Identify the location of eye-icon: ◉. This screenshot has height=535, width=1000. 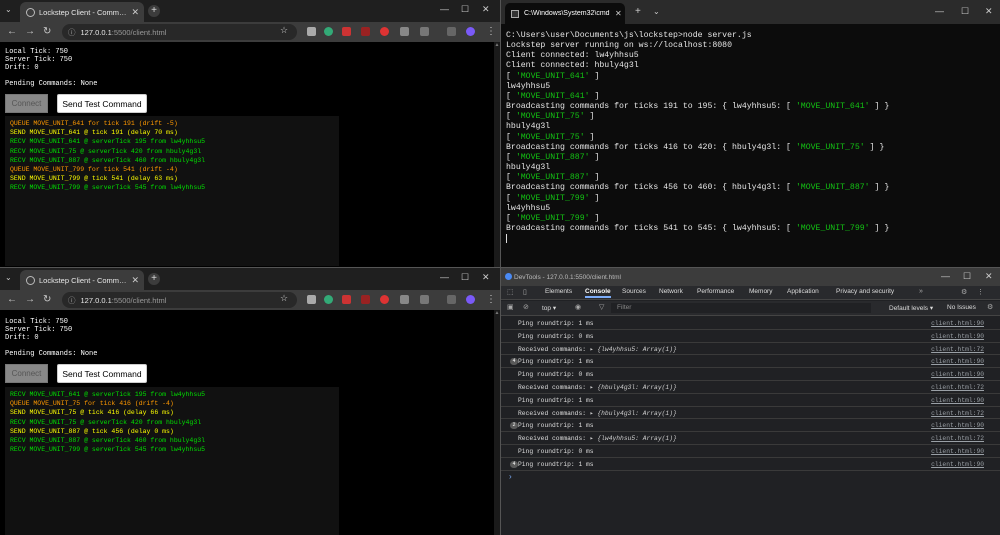
(578, 307).